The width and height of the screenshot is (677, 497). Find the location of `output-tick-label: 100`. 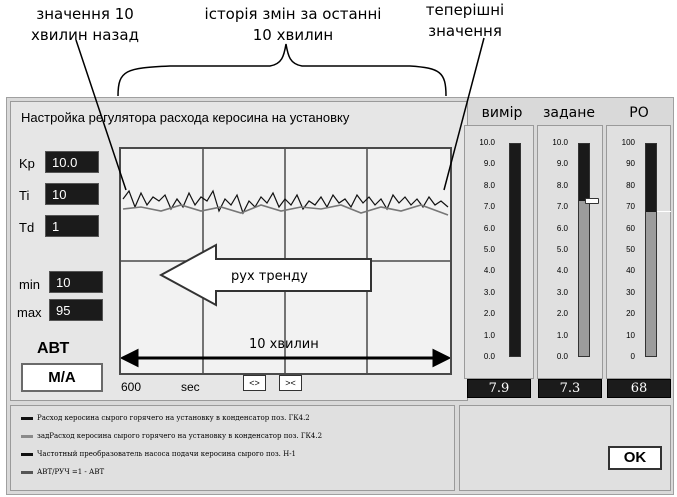

output-tick-label: 100 is located at coordinates (628, 142).